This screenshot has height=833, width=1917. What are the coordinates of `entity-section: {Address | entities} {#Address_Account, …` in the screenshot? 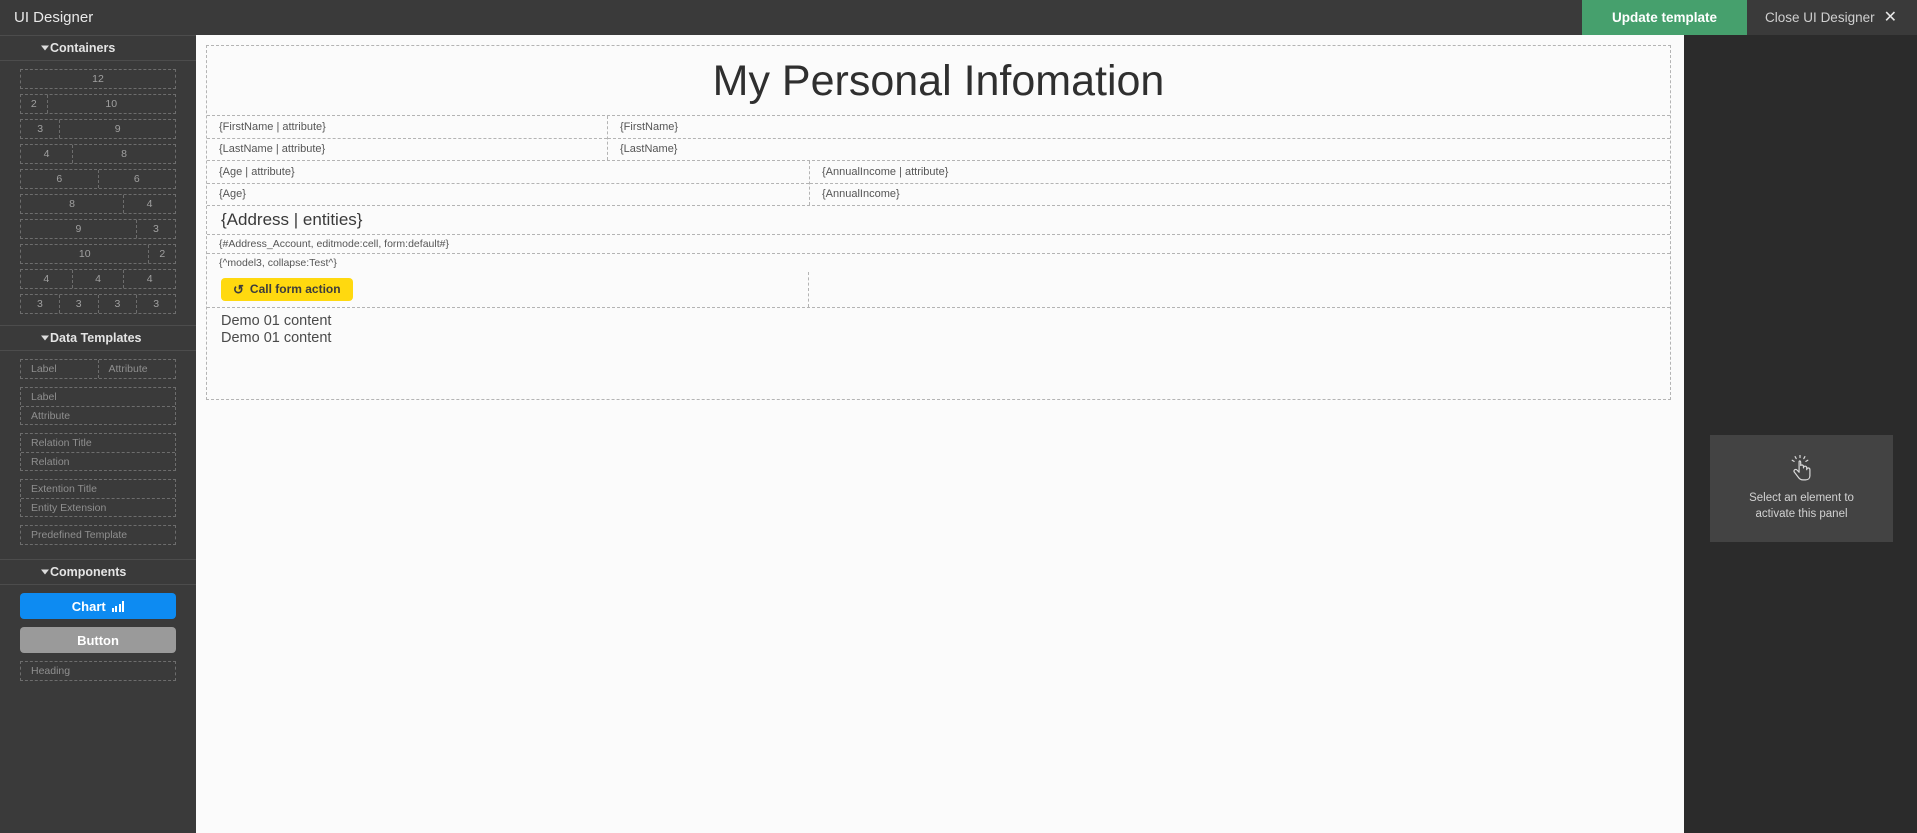 It's located at (938, 239).